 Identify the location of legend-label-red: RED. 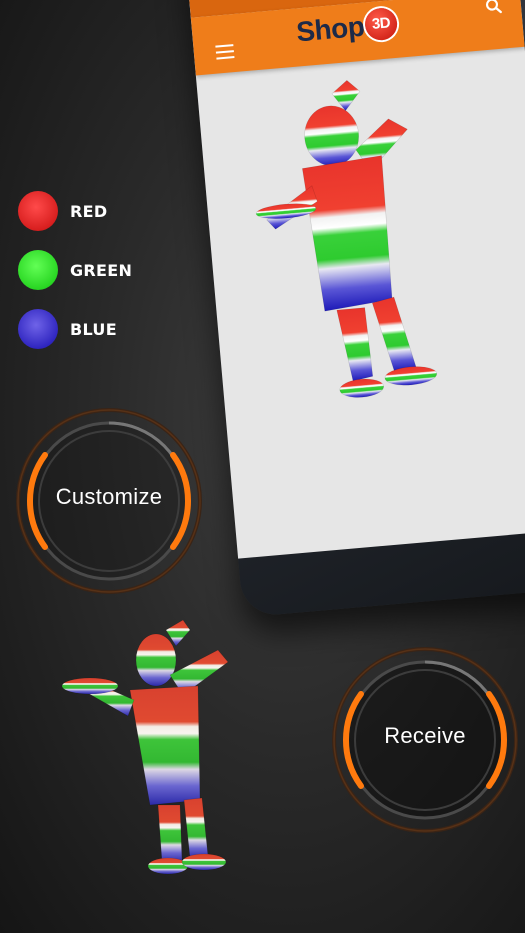
(89, 211).